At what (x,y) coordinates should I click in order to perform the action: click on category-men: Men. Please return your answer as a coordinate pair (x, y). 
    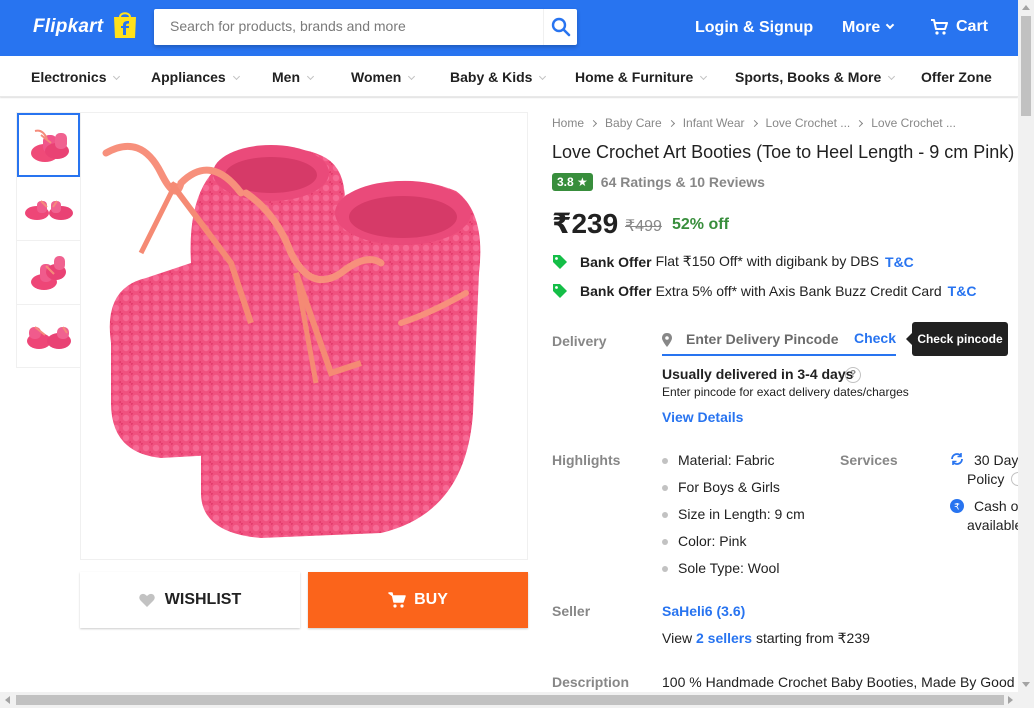
    Looking at the image, I should click on (293, 77).